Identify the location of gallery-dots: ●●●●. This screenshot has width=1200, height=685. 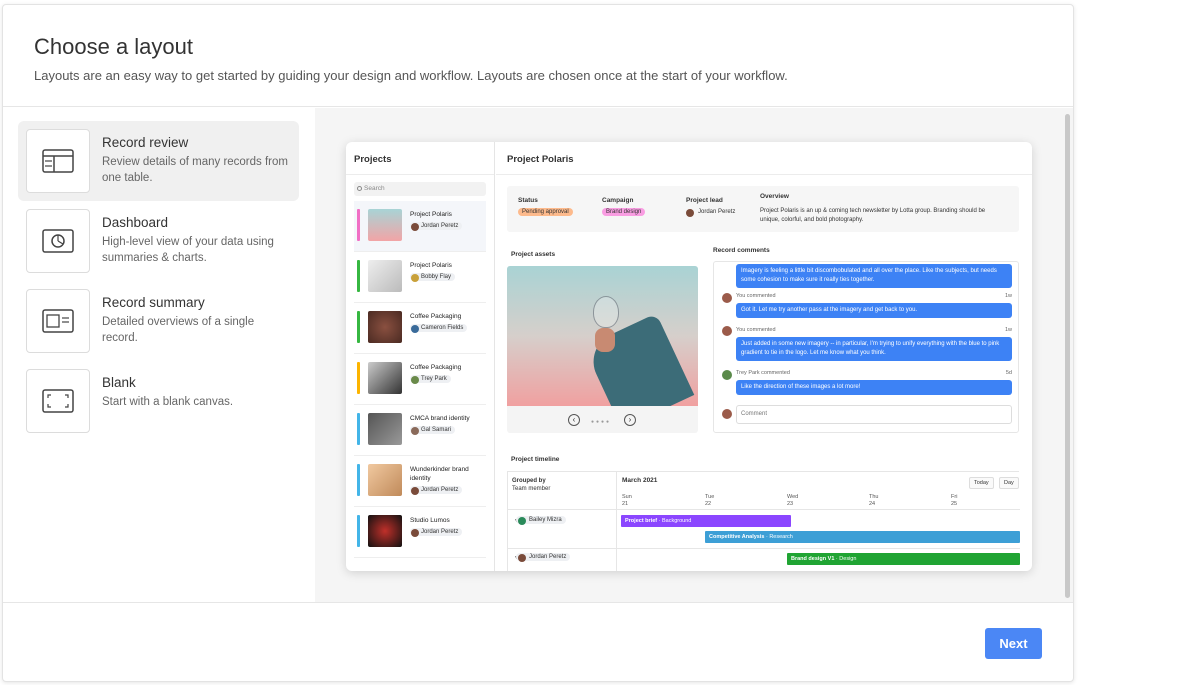
(601, 422).